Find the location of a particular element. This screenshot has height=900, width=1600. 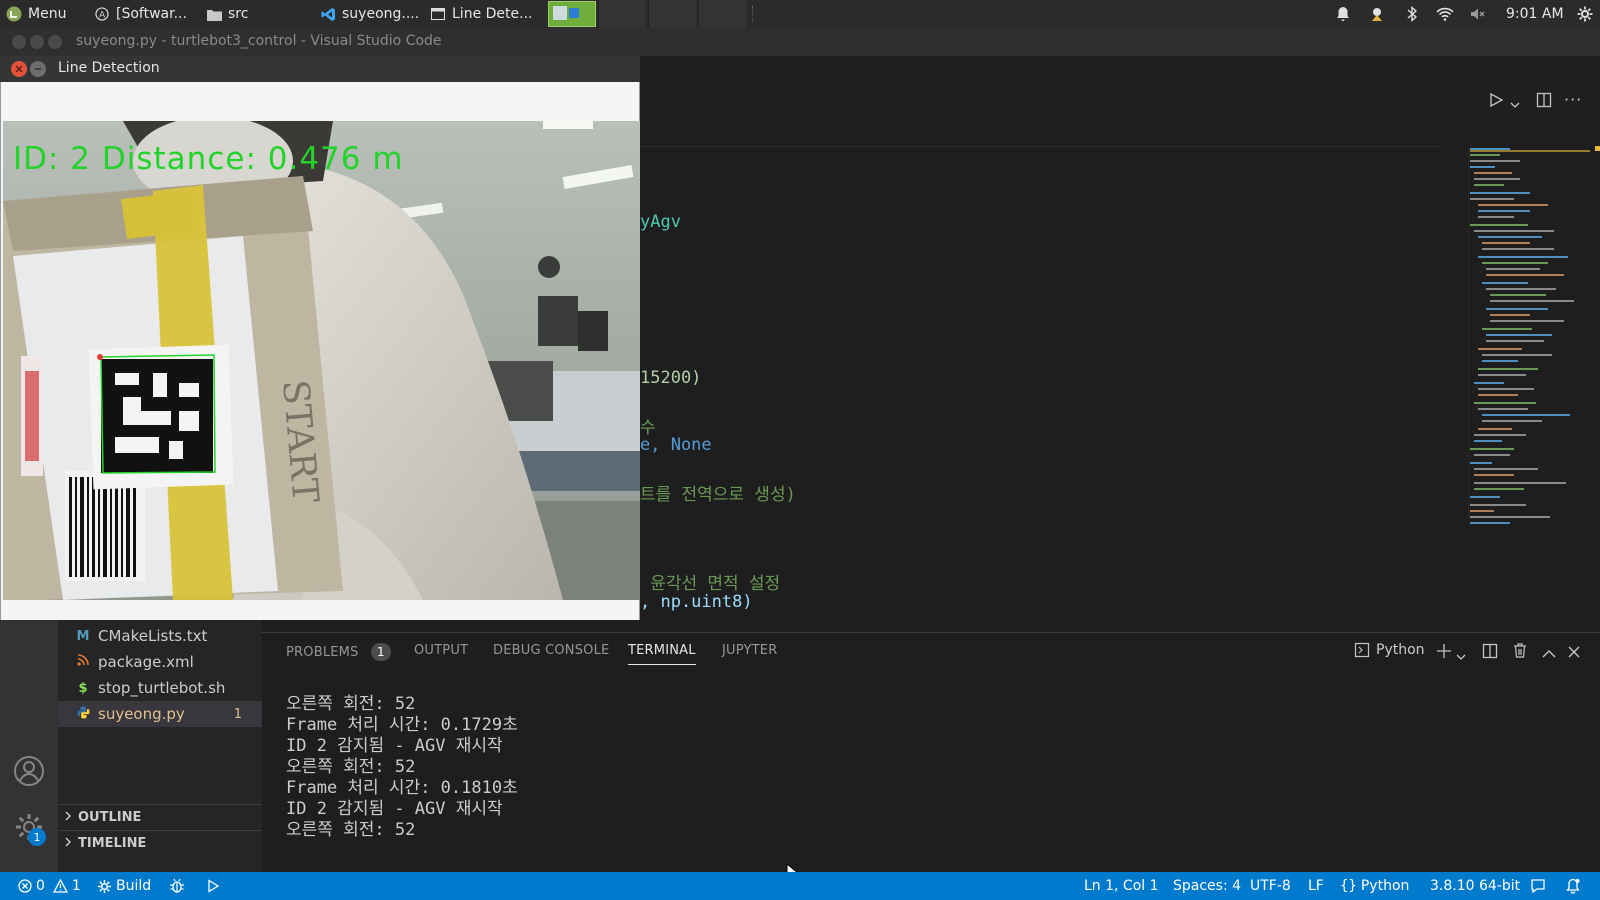

file-item-suyeong-py: suyeong.py 1 is located at coordinates (160, 714).